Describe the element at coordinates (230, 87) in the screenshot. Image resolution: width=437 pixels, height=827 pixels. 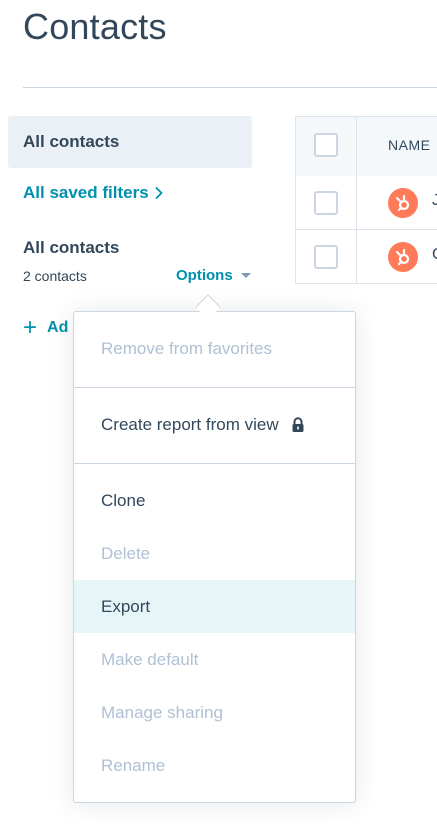
I see `title-divider` at that location.